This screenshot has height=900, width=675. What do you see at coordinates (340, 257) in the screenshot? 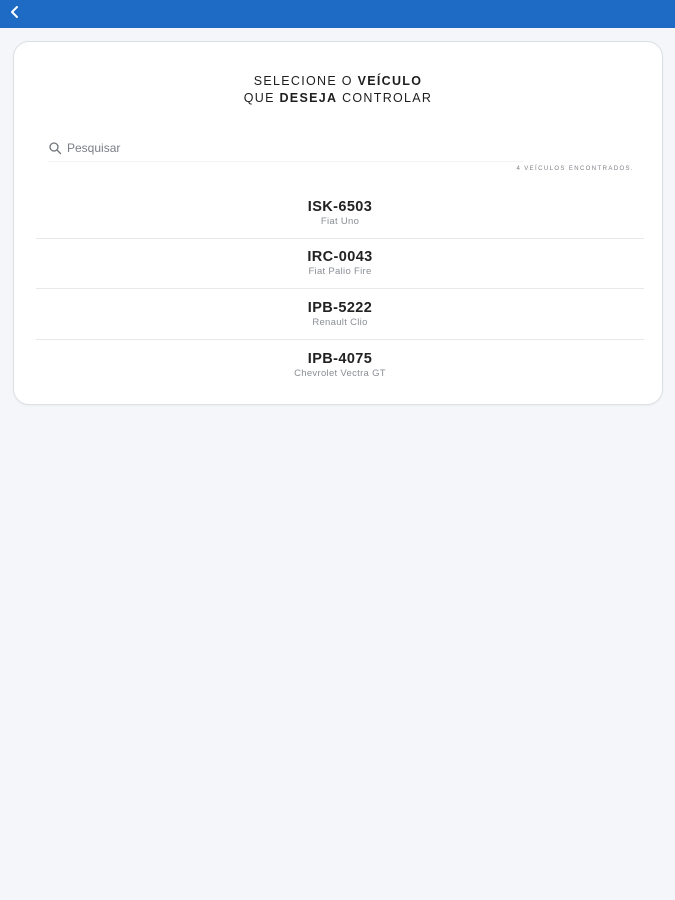
I see `vehicle-plate: IRC-0043` at bounding box center [340, 257].